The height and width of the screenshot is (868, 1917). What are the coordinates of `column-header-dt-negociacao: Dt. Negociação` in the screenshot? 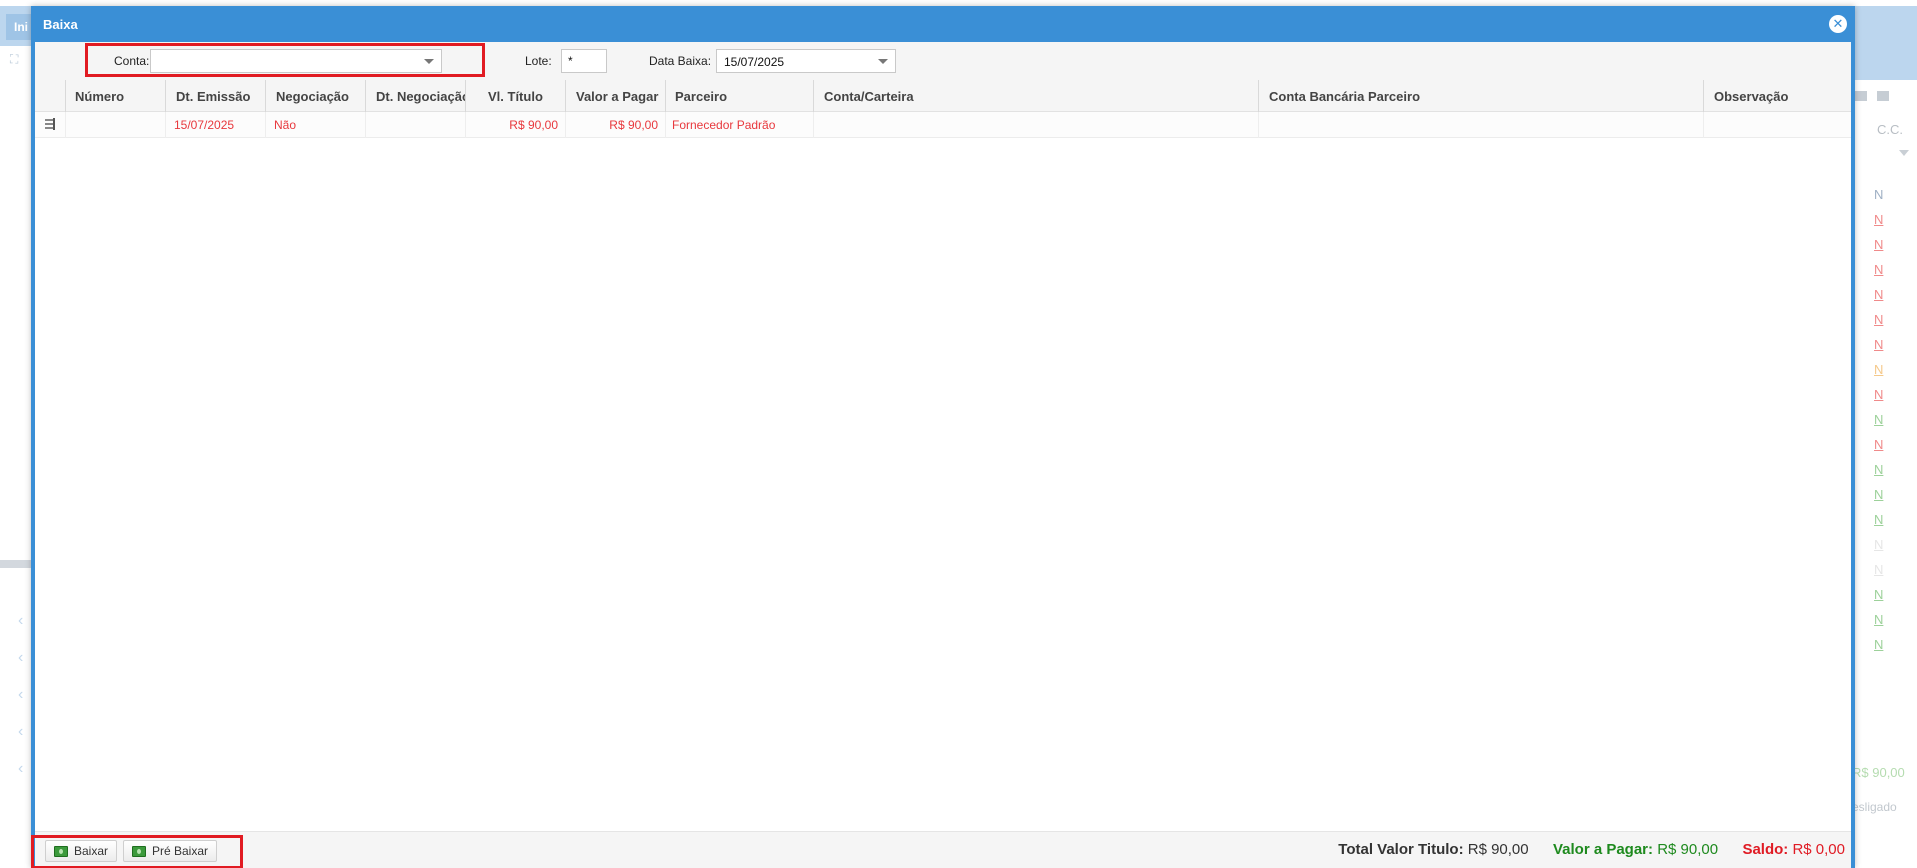 It's located at (415, 96).